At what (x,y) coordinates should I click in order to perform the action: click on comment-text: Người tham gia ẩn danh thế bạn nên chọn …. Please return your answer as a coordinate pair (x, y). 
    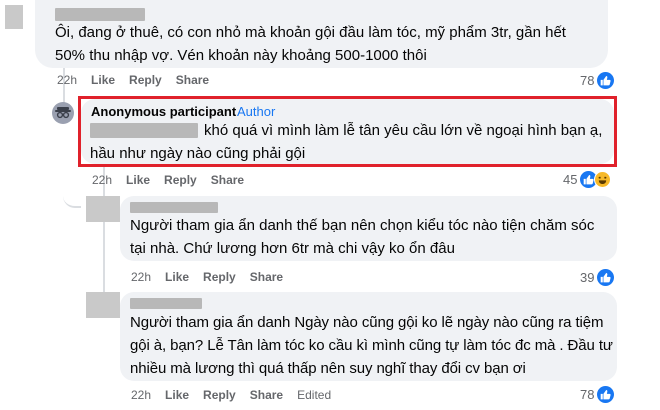
    Looking at the image, I should click on (362, 237).